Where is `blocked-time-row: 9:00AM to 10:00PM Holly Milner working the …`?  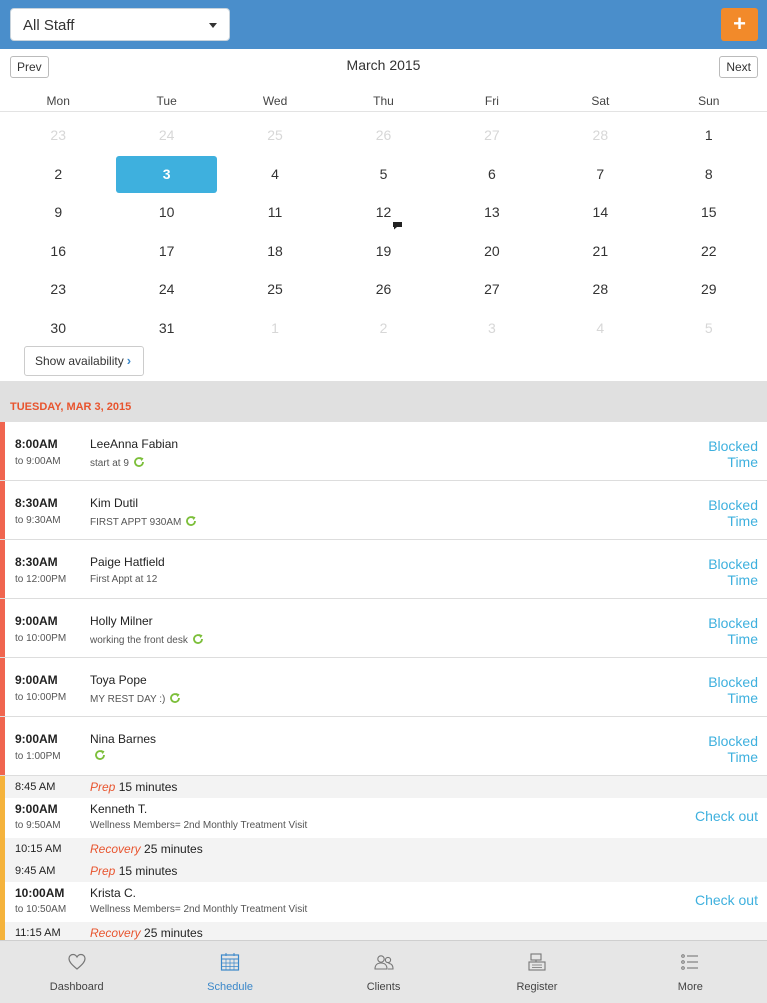 blocked-time-row: 9:00AM to 10:00PM Holly Milner working the … is located at coordinates (383, 628).